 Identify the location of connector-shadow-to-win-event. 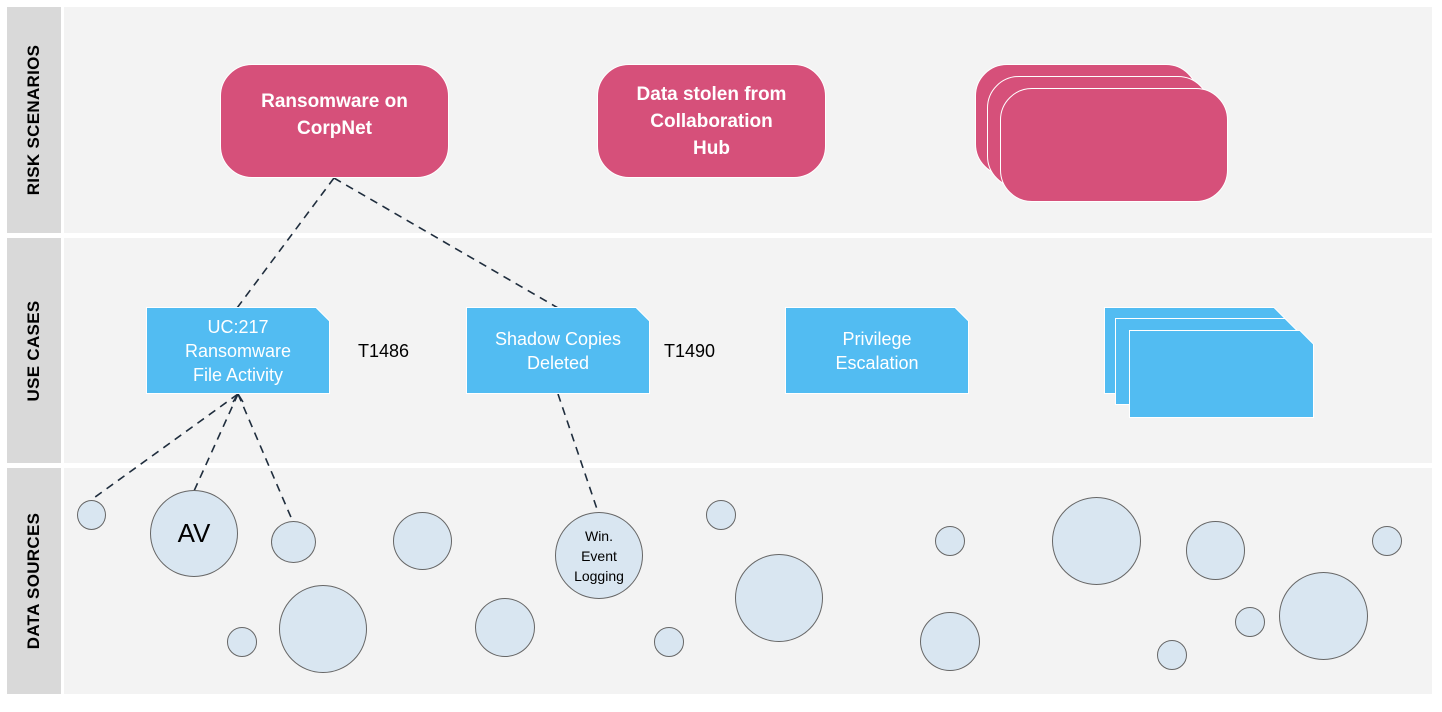
(578, 453).